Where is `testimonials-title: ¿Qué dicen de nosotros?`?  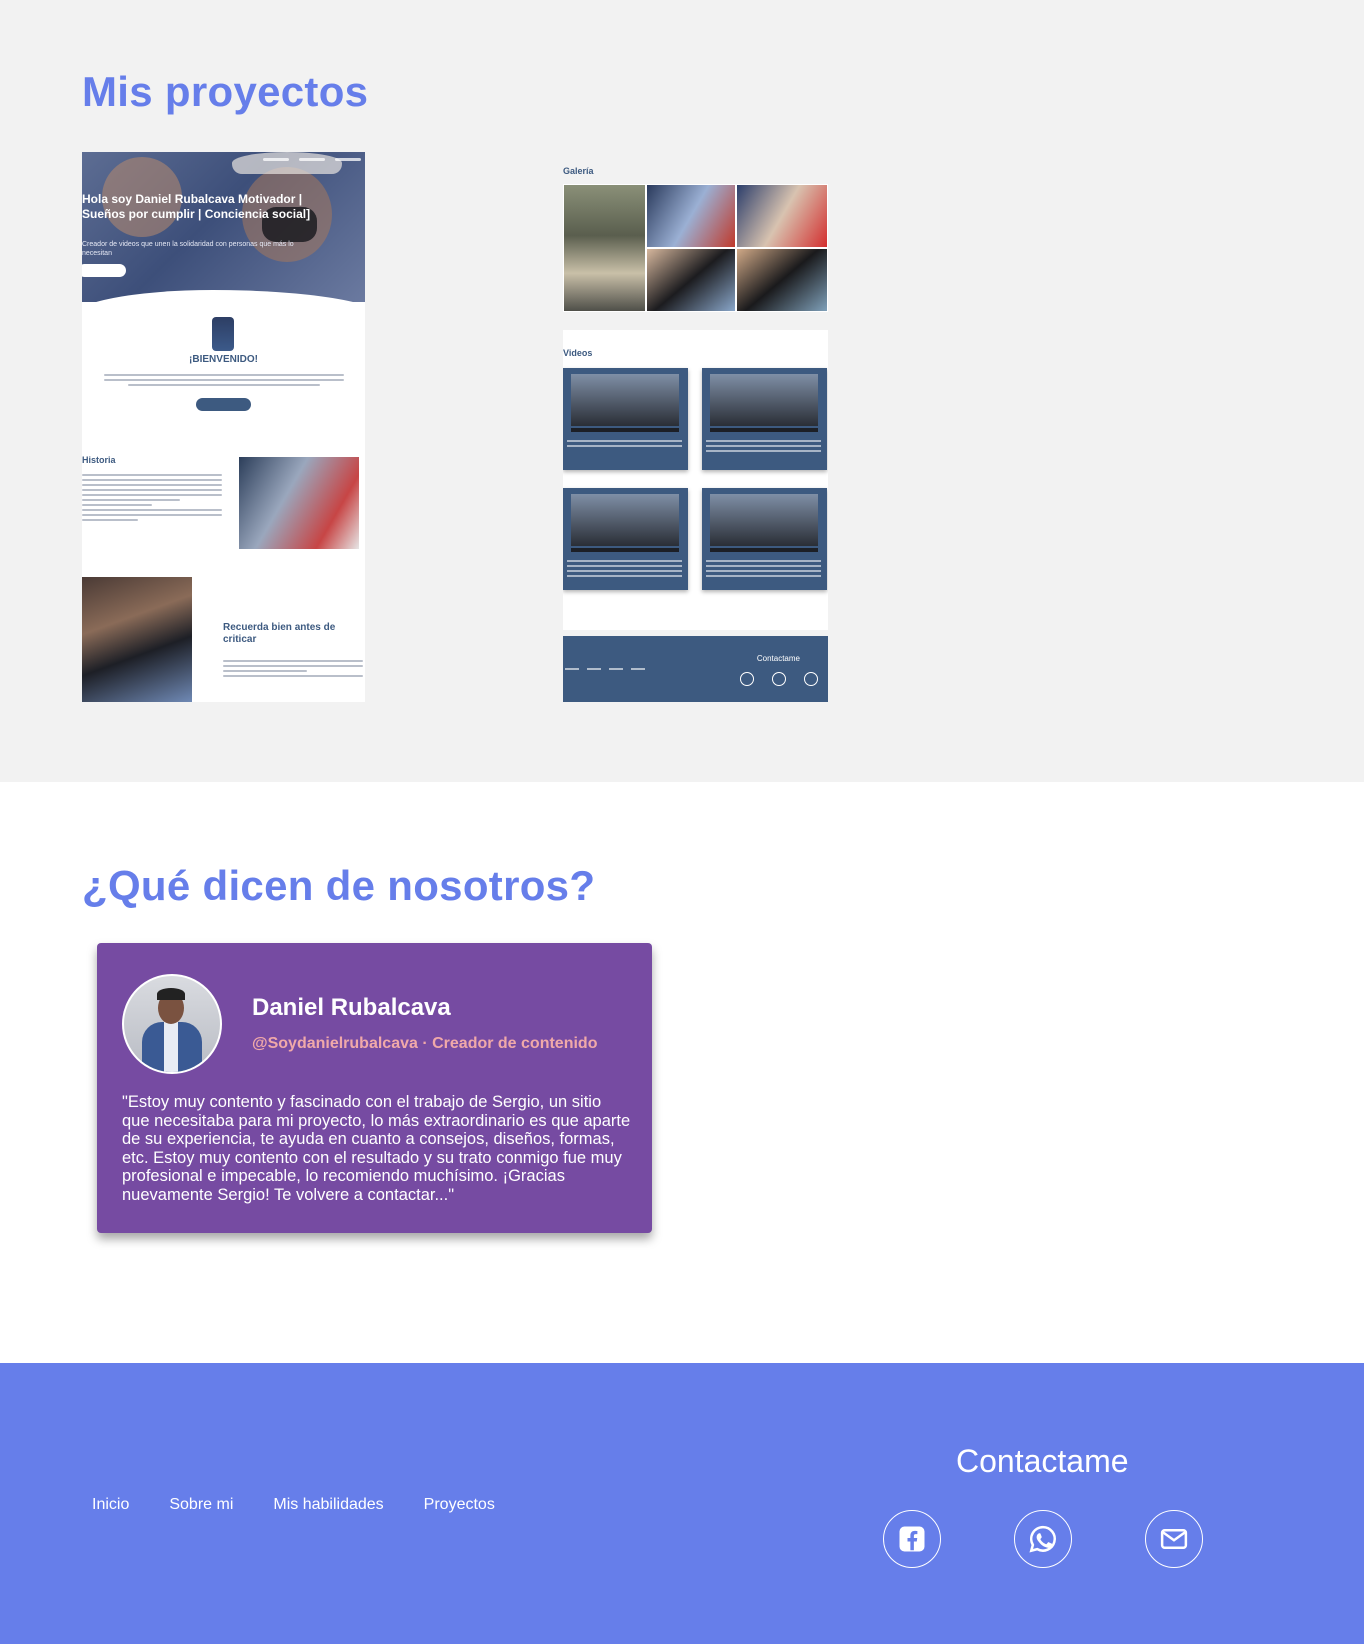
testimonials-title: ¿Qué dicen de nosotros? is located at coordinates (339, 885).